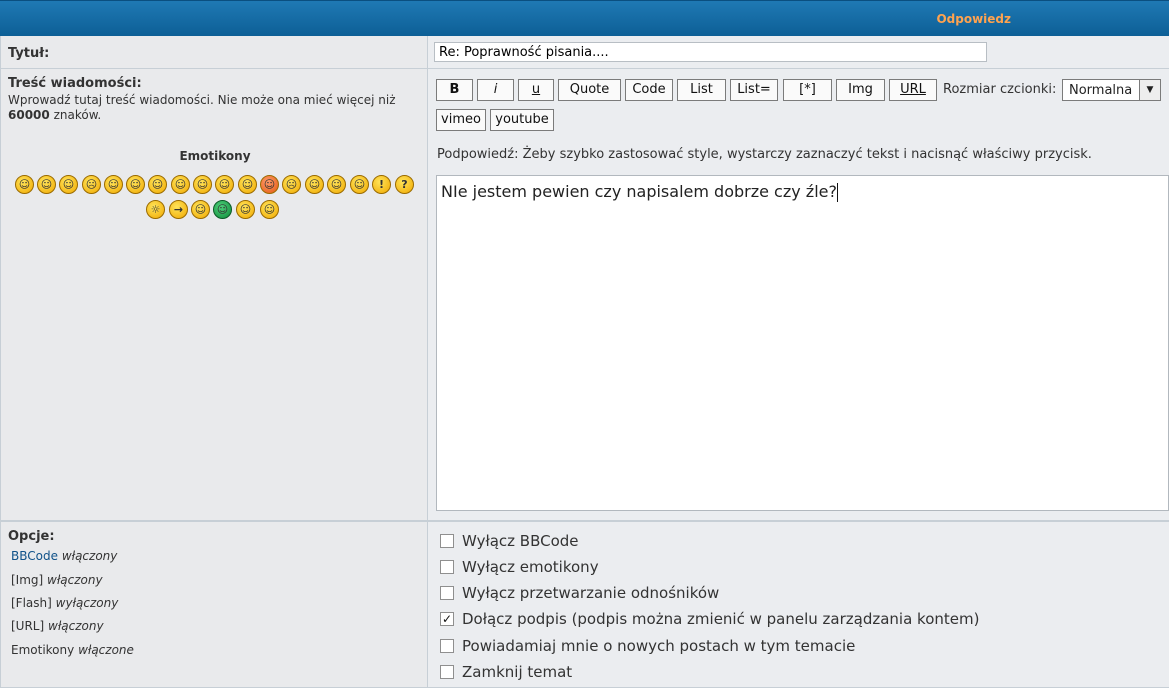 The height and width of the screenshot is (688, 1169). Describe the element at coordinates (75, 580) in the screenshot. I see `img-state: włączony` at that location.